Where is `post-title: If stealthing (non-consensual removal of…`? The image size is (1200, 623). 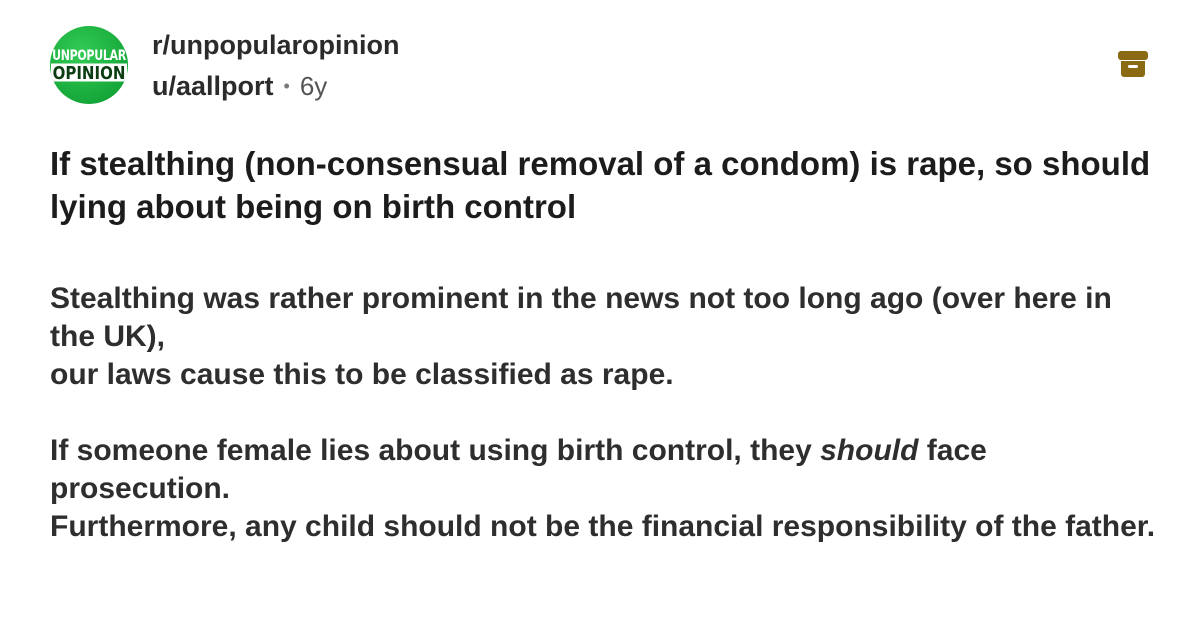 post-title: If stealthing (non-consensual removal of… is located at coordinates (605, 185).